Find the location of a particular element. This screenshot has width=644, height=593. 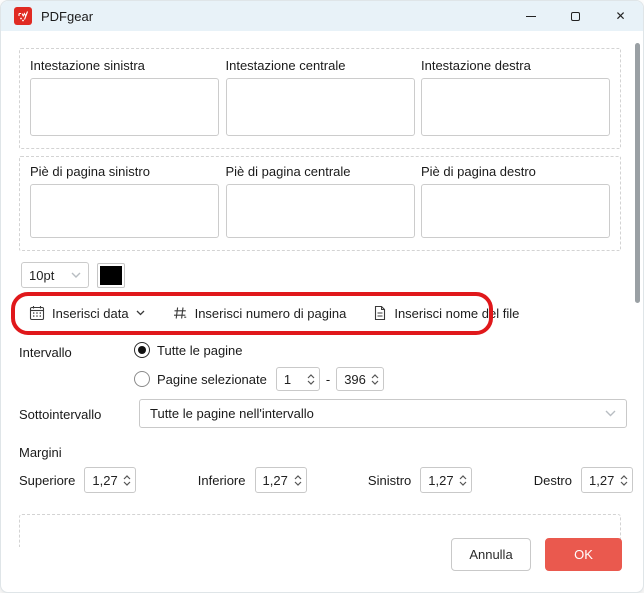

maximize-button is located at coordinates (575, 16).